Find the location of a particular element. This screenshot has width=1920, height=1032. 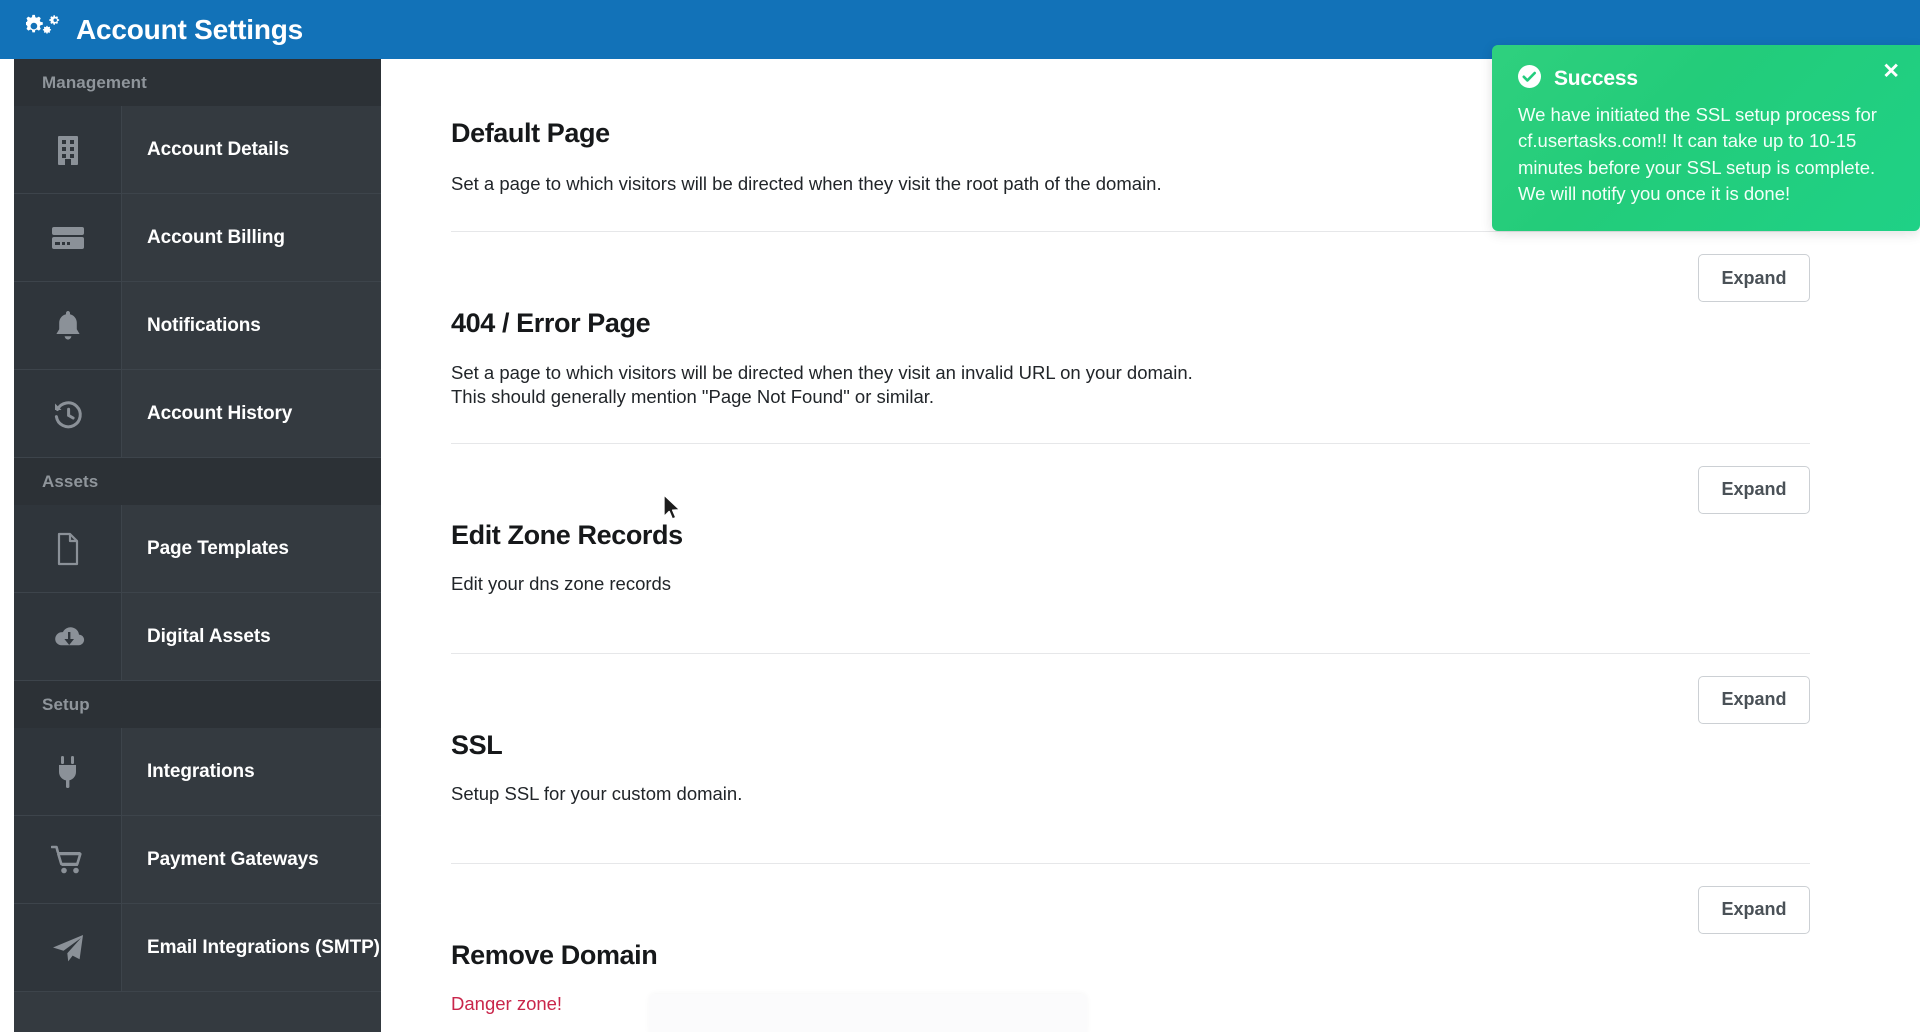

sidebar-item-account-details: Account Details is located at coordinates (197, 150).